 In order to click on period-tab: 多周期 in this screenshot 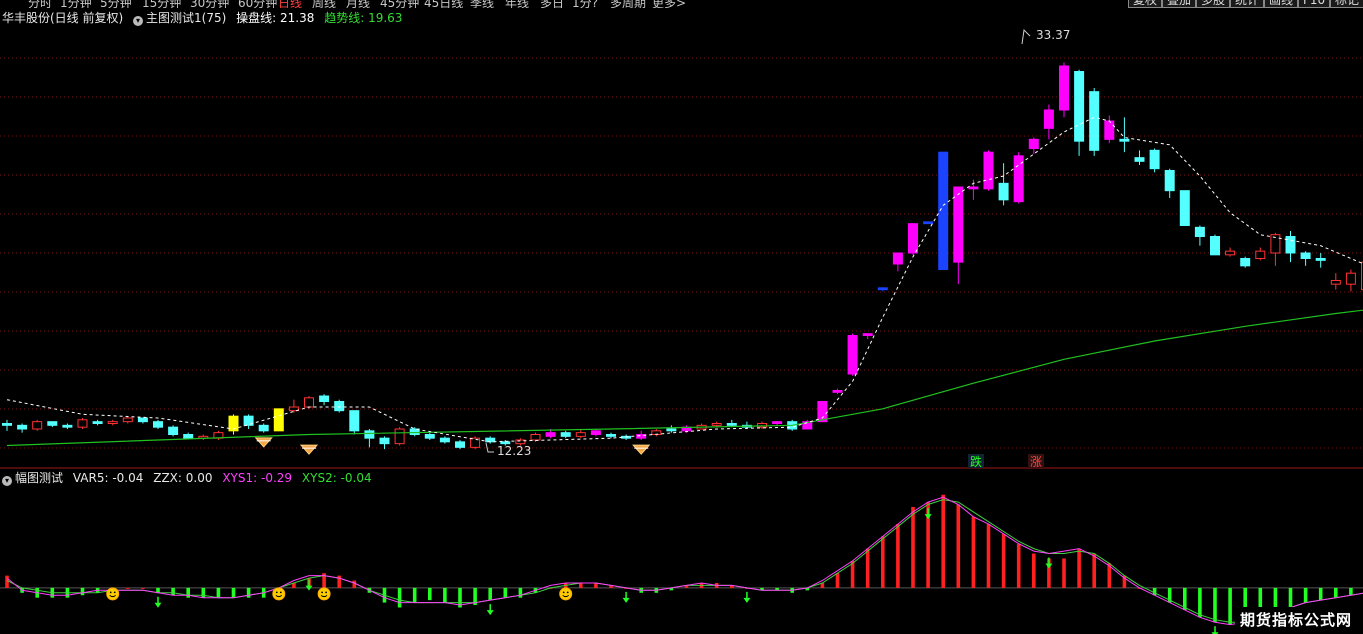, I will do `click(628, 4)`.